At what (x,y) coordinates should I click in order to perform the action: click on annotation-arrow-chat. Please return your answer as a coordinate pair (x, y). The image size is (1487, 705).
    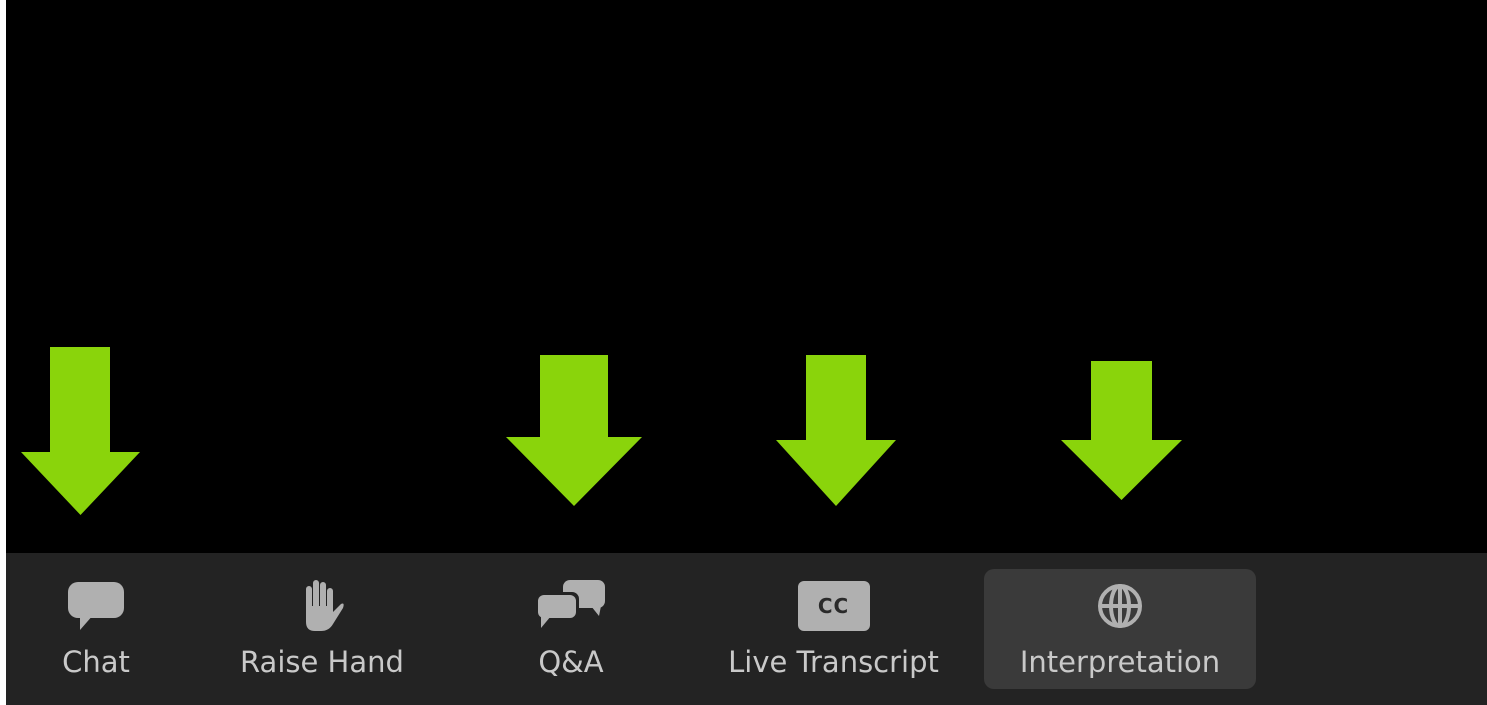
    Looking at the image, I should click on (80, 431).